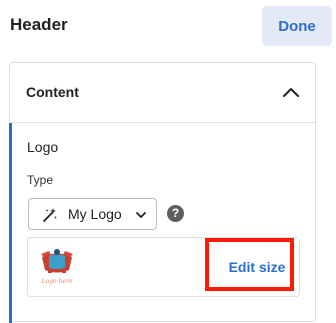  I want to click on magic-wand-icon, so click(50, 215).